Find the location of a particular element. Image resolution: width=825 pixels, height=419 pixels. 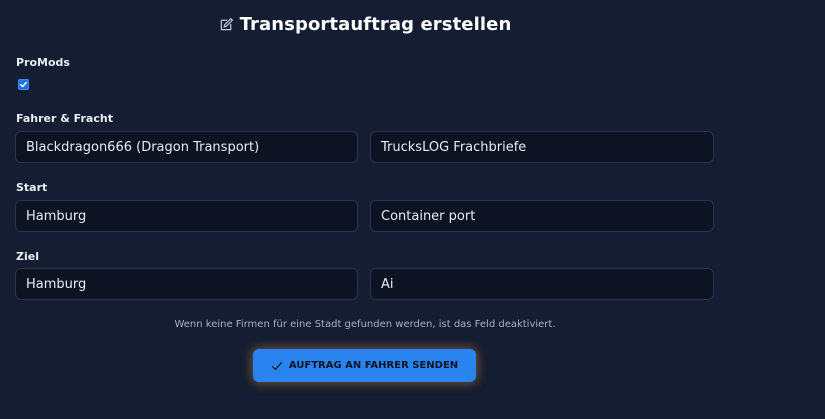

page-header: Transportauftrag erstellen is located at coordinates (365, 24).